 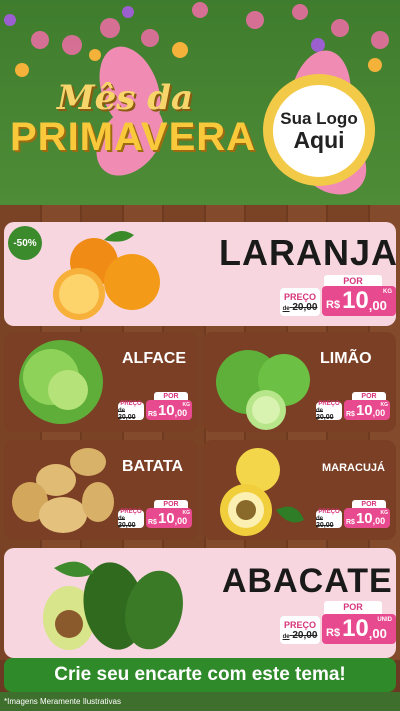 I want to click on title-line2: PRIMAVERA, so click(x=133, y=137).